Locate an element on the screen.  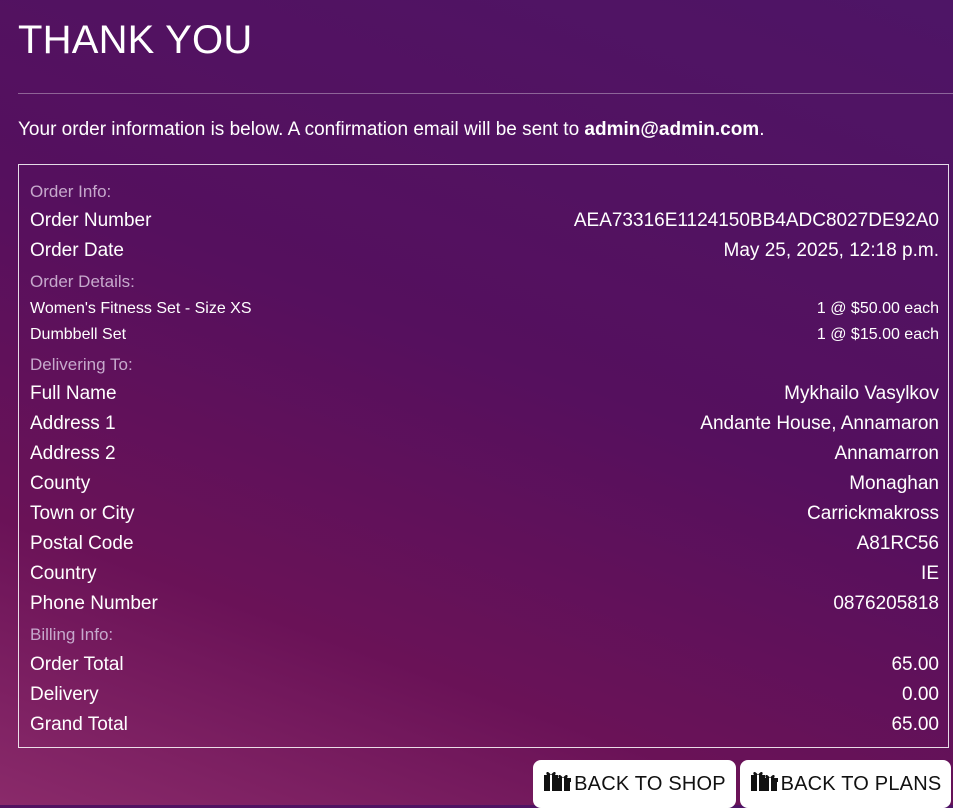
country-label: Country is located at coordinates (63, 573).